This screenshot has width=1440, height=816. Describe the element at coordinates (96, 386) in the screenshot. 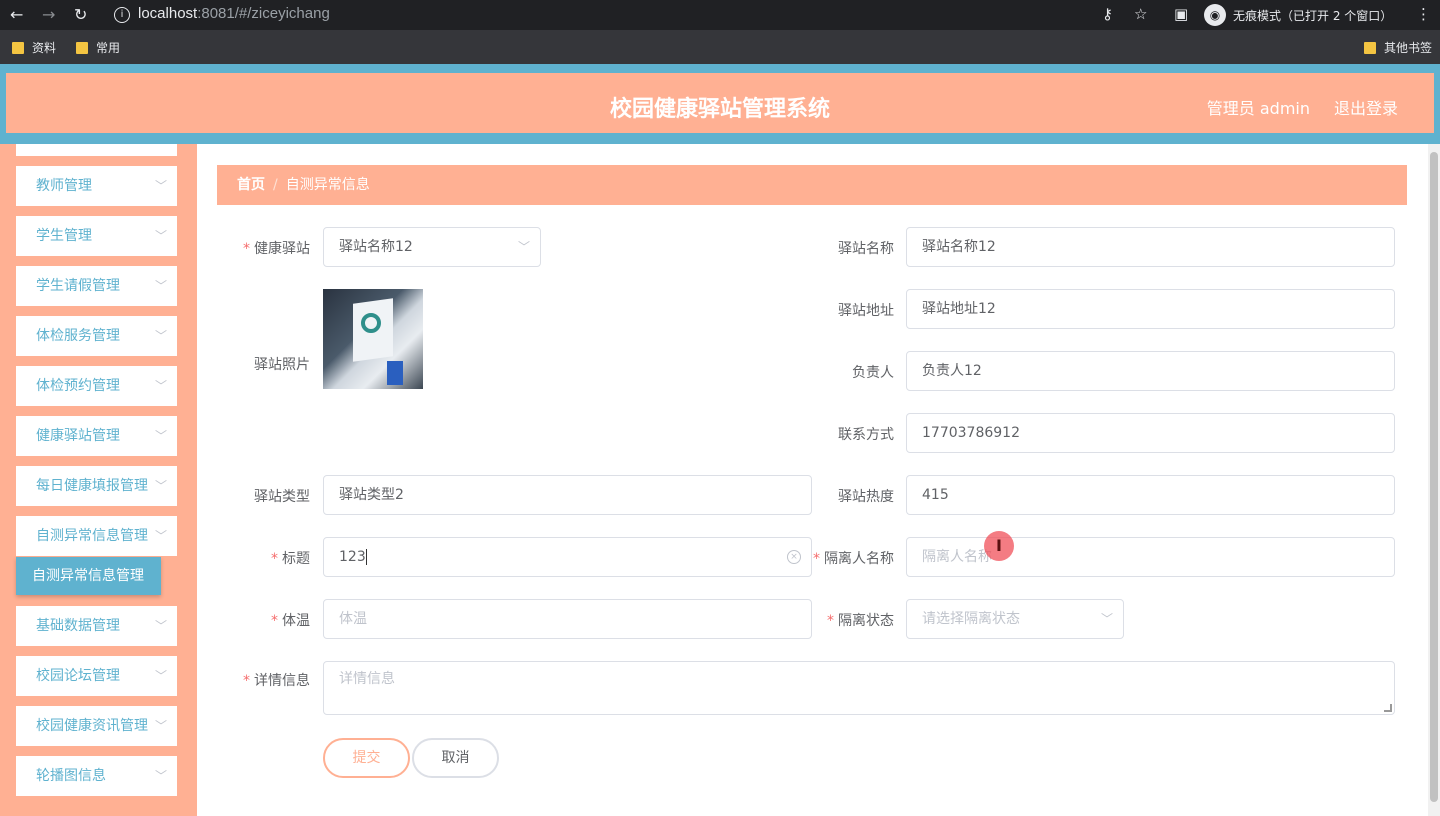

I see `sidebar-item-checkup-booking: 体检预约管理 ﹀` at that location.